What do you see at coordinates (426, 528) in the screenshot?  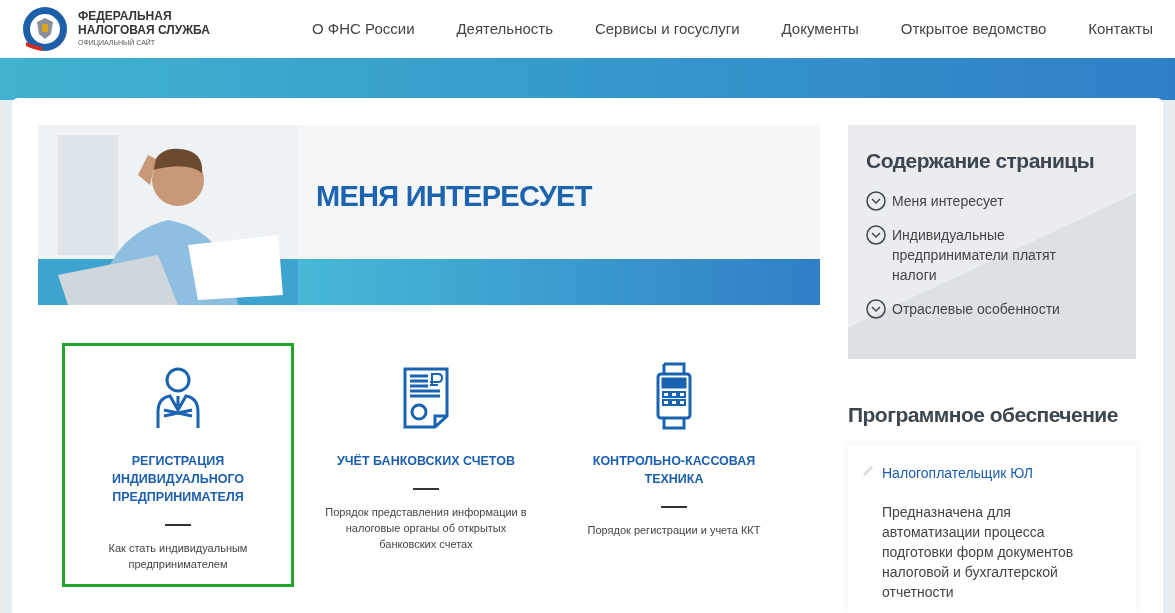 I see `topic-description: Порядок представления информации в налоговые органы об открытых банковских счетах` at bounding box center [426, 528].